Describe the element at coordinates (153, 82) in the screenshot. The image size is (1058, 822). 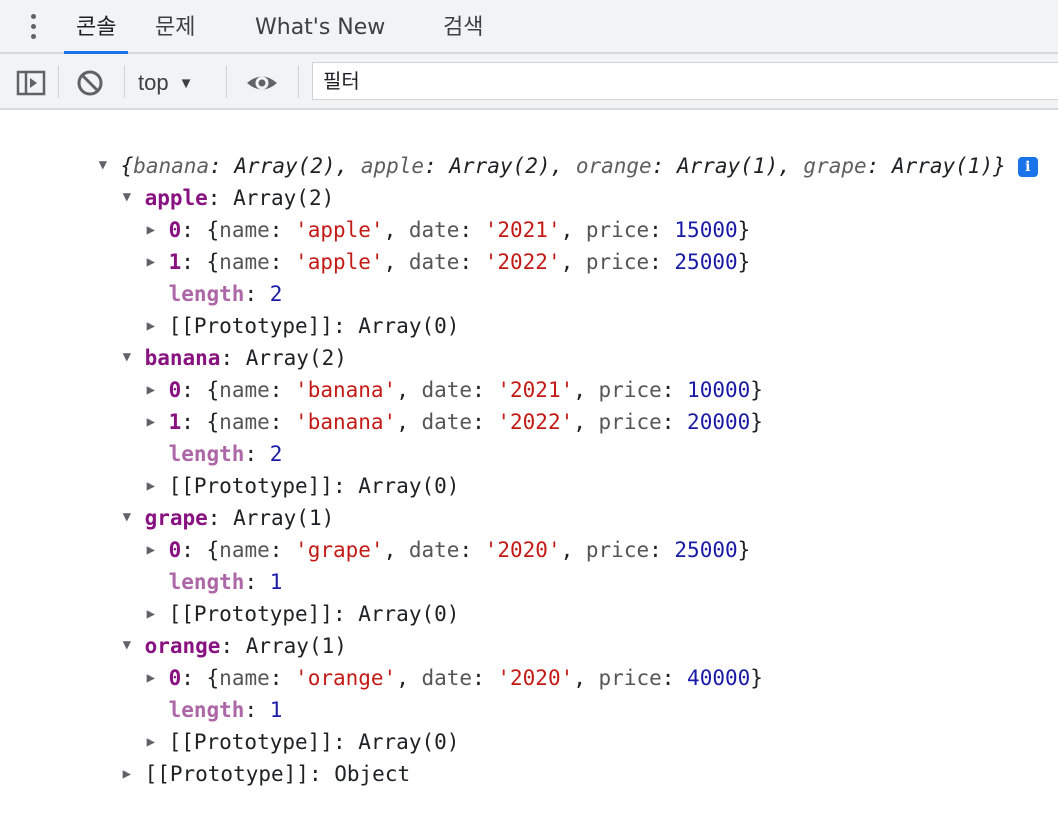
I see `context-label: top` at that location.